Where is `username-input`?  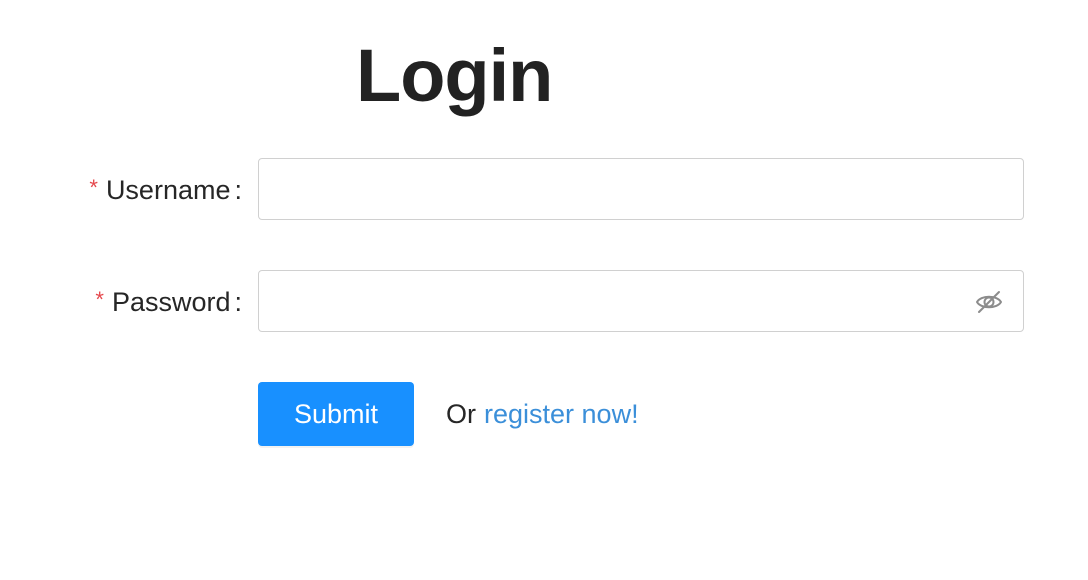 username-input is located at coordinates (599, 189).